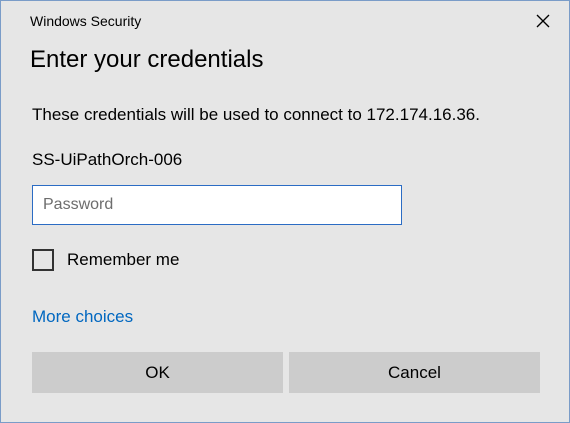 This screenshot has height=423, width=570. Describe the element at coordinates (82, 317) in the screenshot. I see `more-choices-link: More choices` at that location.